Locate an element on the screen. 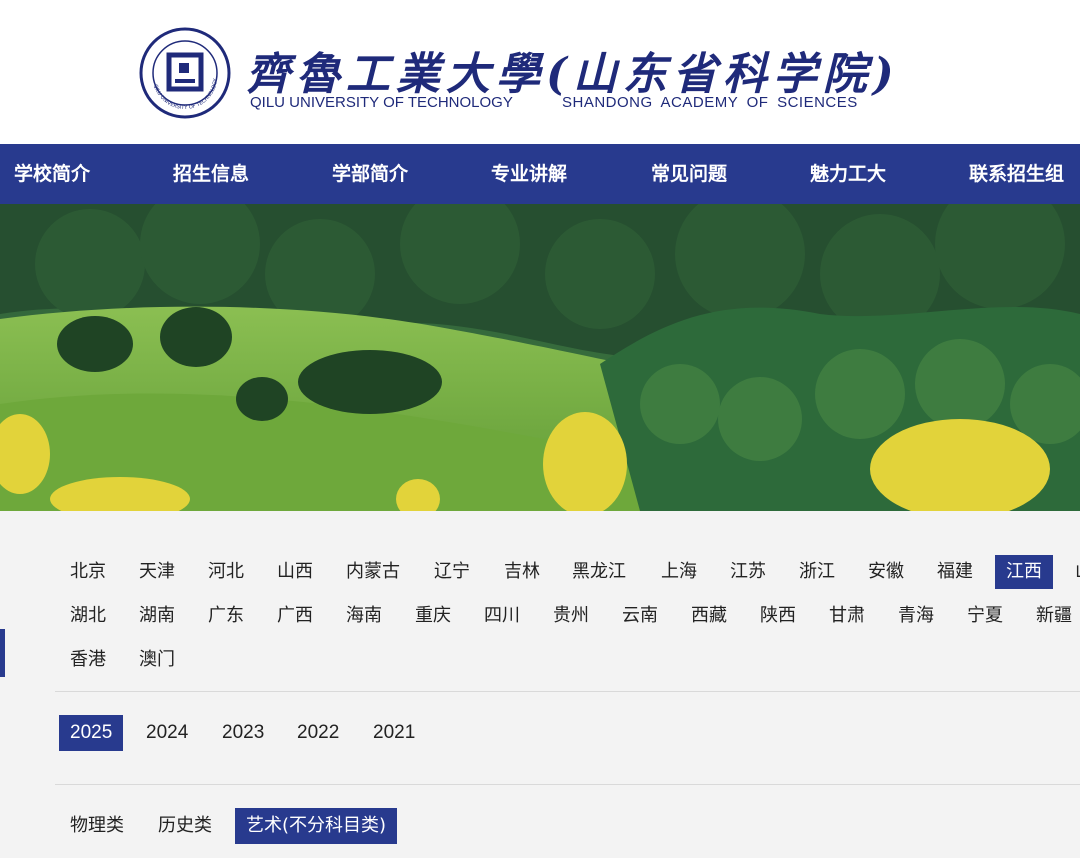 The height and width of the screenshot is (858, 1080). year-option: 2024 is located at coordinates (167, 733).